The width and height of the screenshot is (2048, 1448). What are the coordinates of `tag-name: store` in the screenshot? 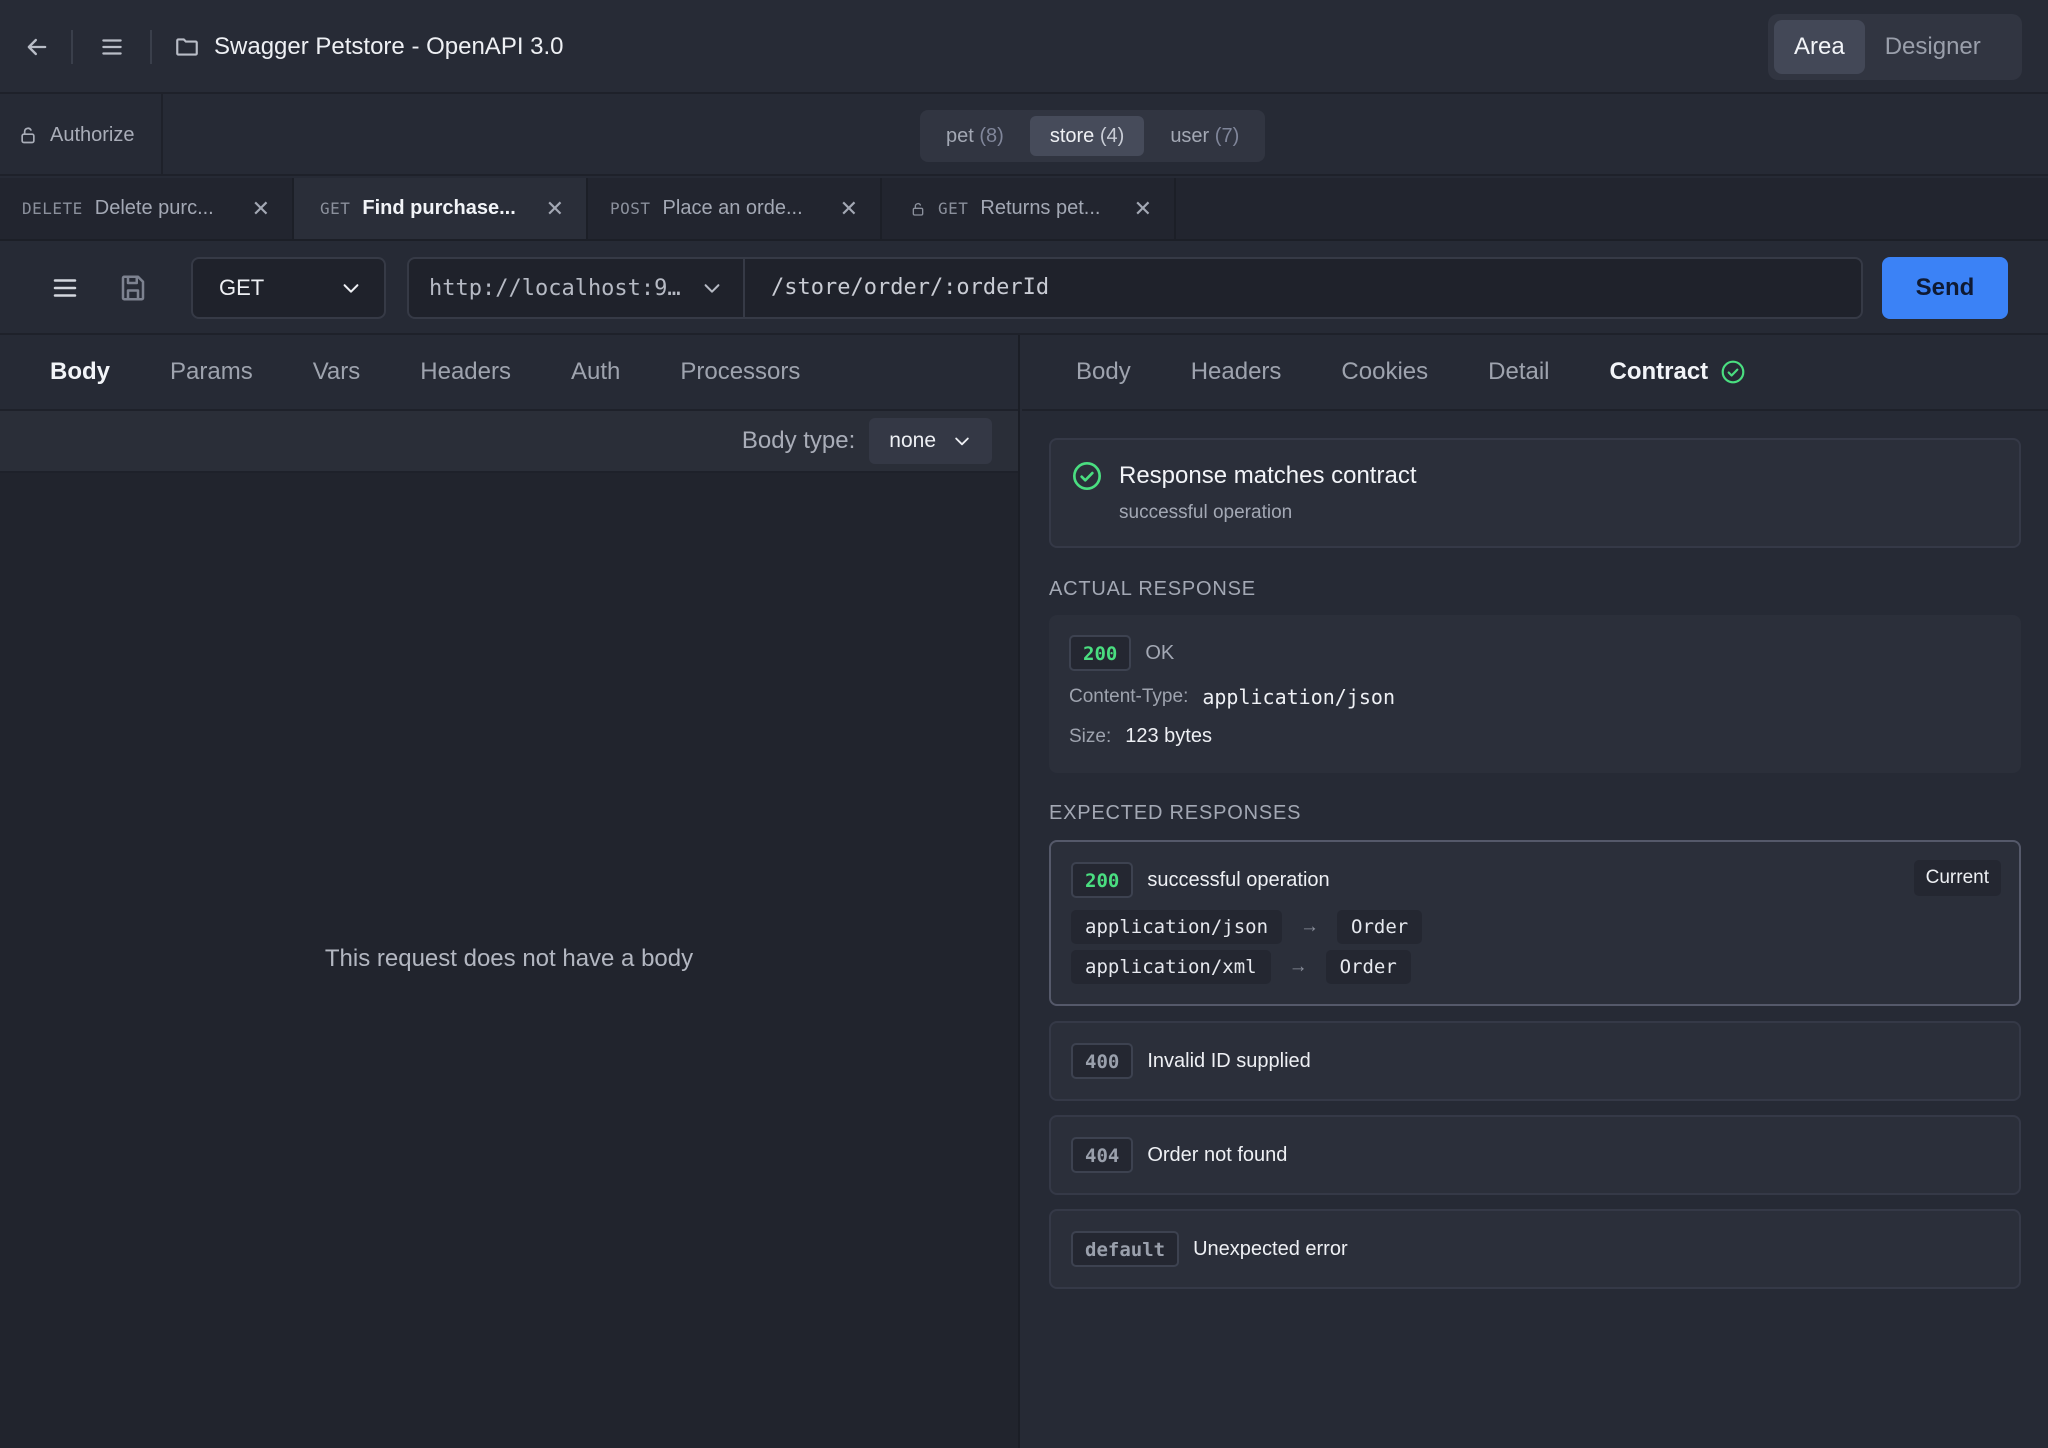 It's located at (1072, 136).